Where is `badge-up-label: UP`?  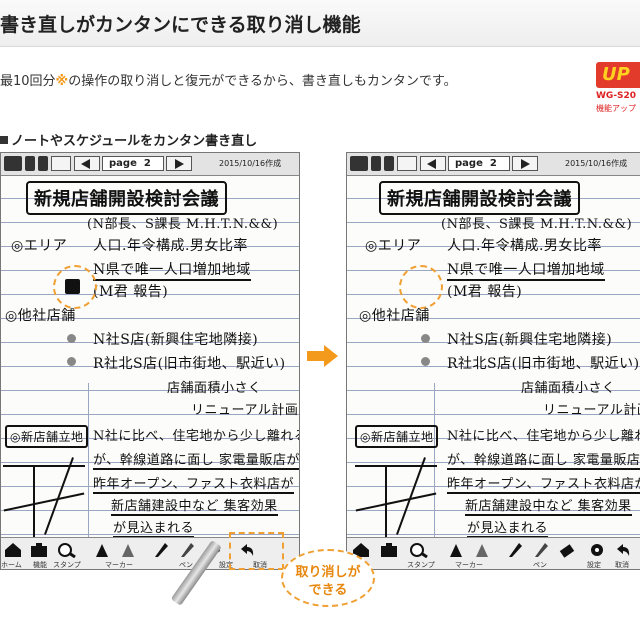 badge-up-label: UP is located at coordinates (618, 75).